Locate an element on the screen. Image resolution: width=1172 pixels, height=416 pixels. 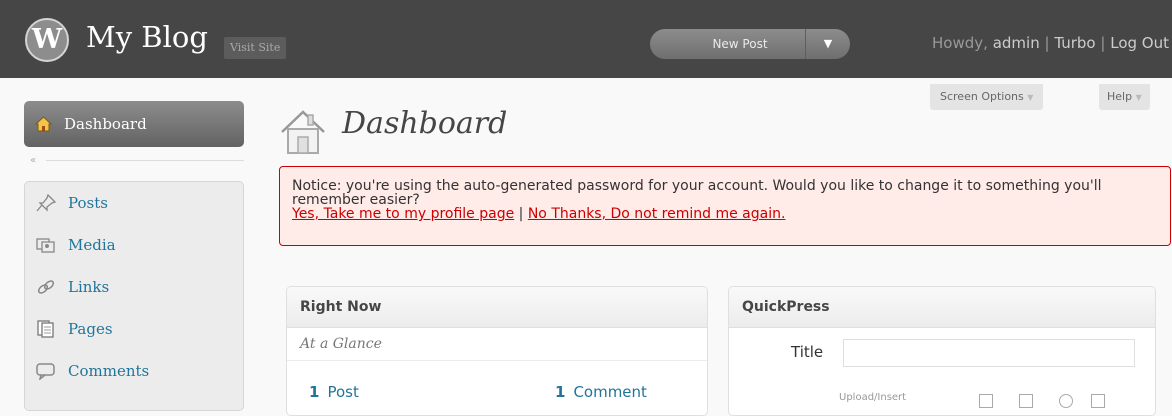
sidebar-item-dashboard: Dashboard is located at coordinates (134, 124).